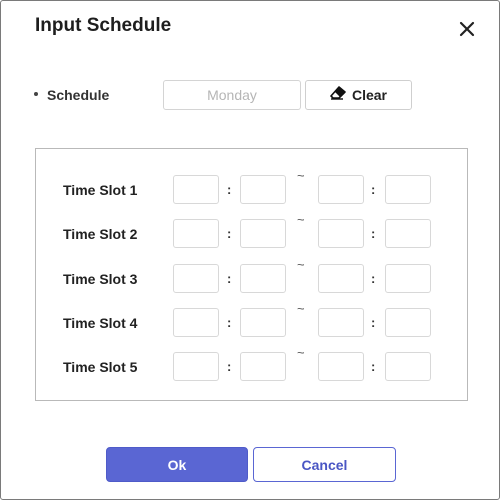 The width and height of the screenshot is (500, 500). I want to click on time-slot-label: Time Slot 4, so click(100, 323).